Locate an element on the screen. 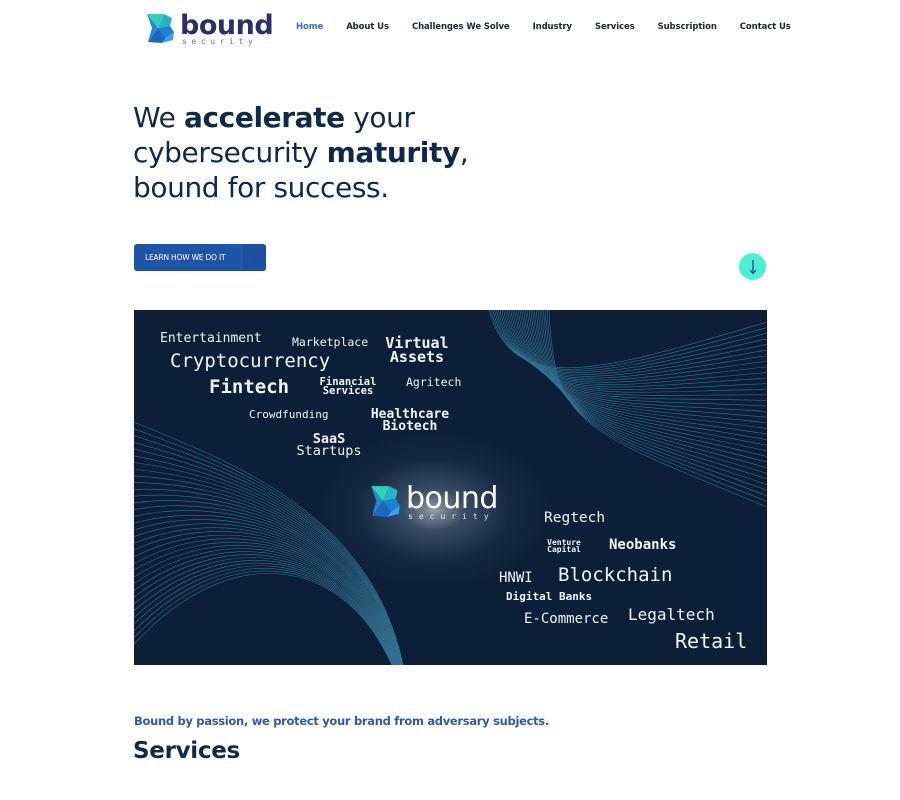  industry-digital-banks: Digital Banks is located at coordinates (549, 596).